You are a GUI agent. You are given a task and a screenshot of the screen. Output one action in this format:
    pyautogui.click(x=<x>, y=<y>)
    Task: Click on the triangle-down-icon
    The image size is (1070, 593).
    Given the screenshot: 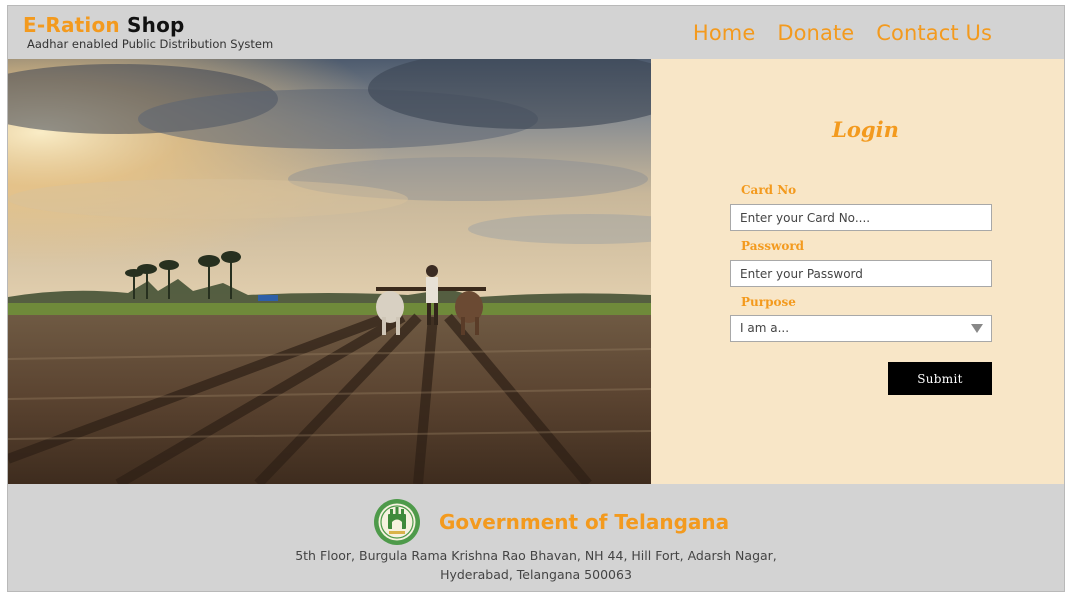 What is the action you would take?
    pyautogui.click(x=977, y=328)
    